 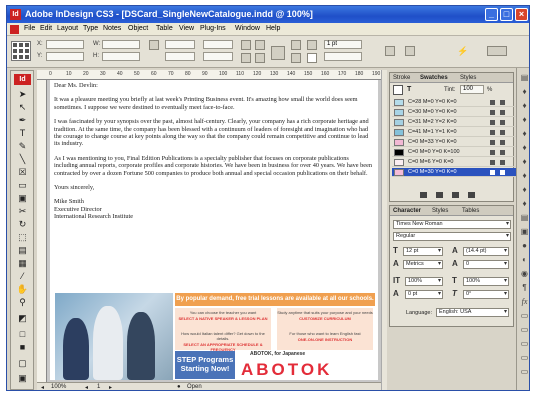 I want to click on x-field, so click(x=65, y=44).